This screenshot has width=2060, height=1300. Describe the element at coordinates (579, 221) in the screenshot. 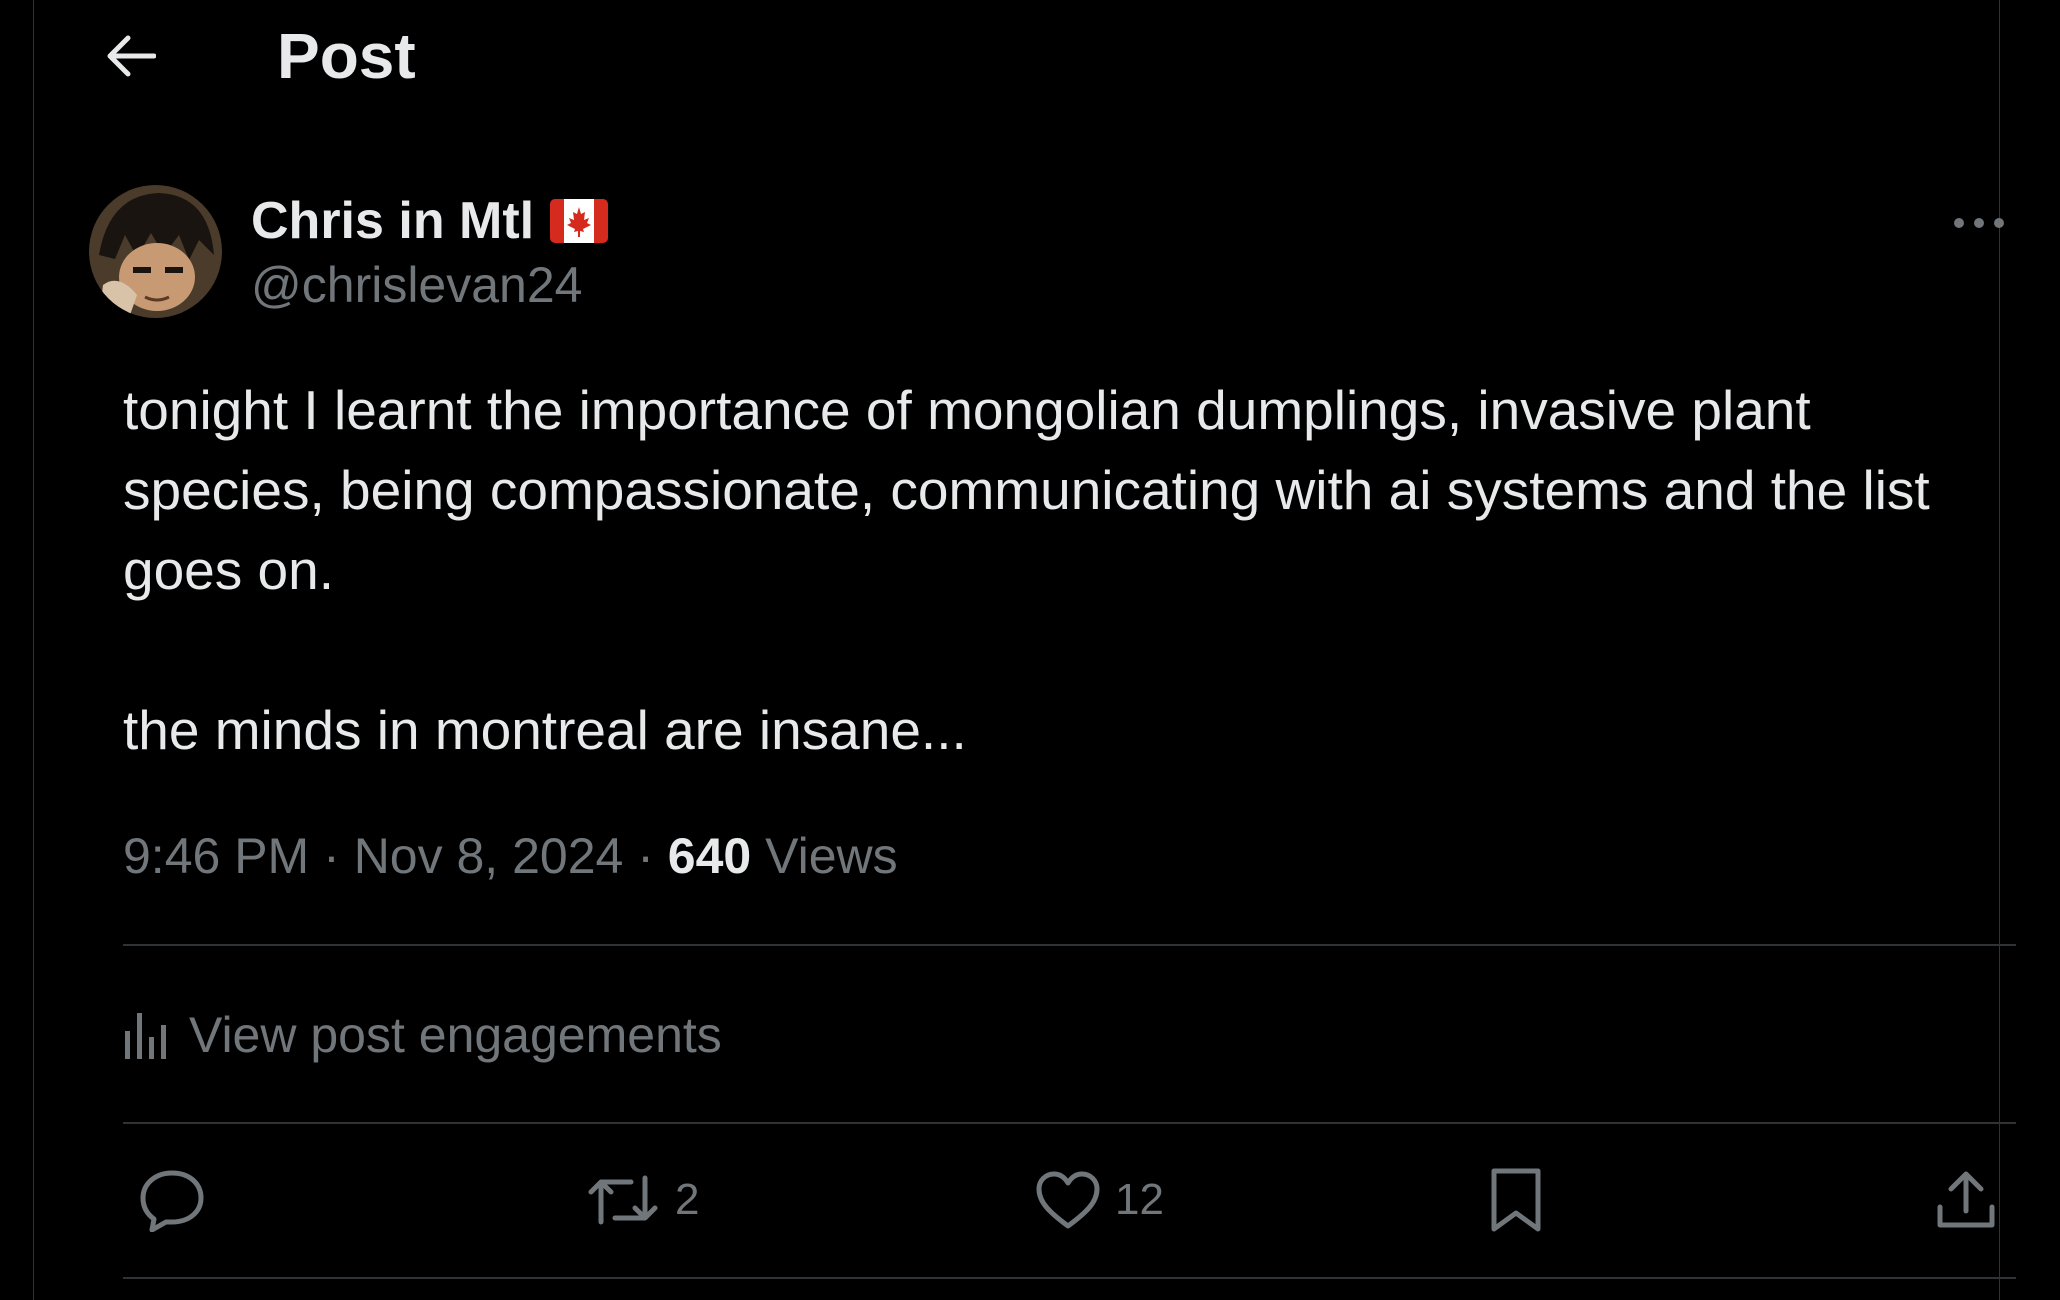

I see `canada-flag-icon` at that location.